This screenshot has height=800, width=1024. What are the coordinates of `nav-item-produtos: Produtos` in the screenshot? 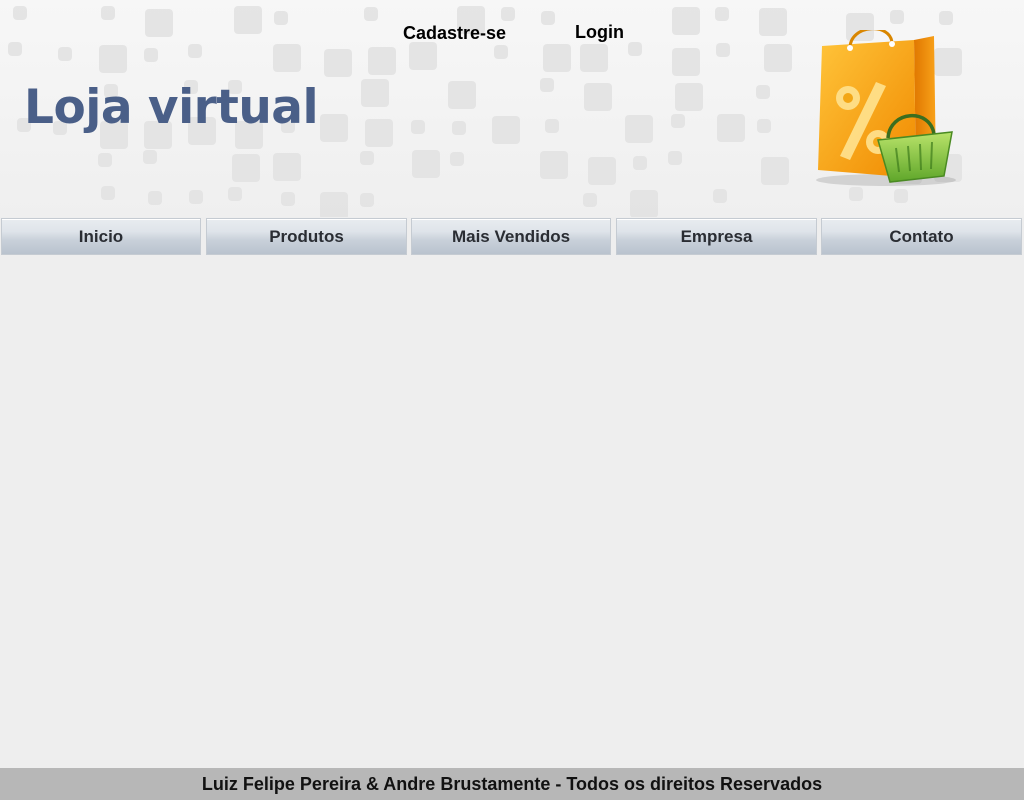 It's located at (306, 236).